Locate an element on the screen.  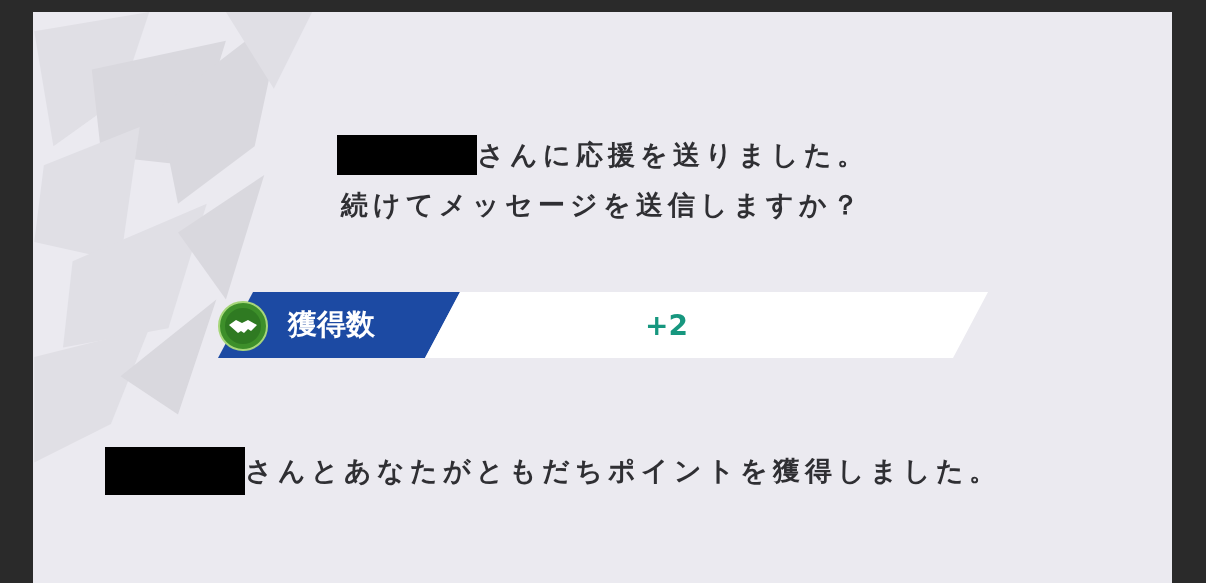
message-text: 続けてメッセージを送信しますか？ is located at coordinates (602, 205).